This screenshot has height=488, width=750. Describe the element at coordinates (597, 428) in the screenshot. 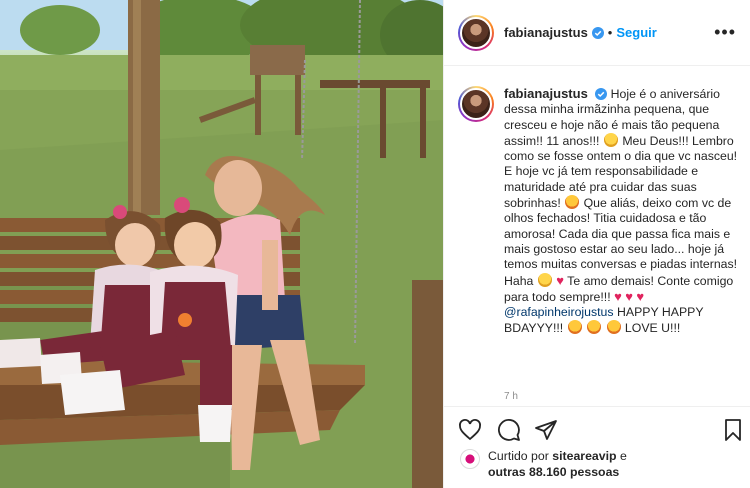

I see `action-bar` at that location.